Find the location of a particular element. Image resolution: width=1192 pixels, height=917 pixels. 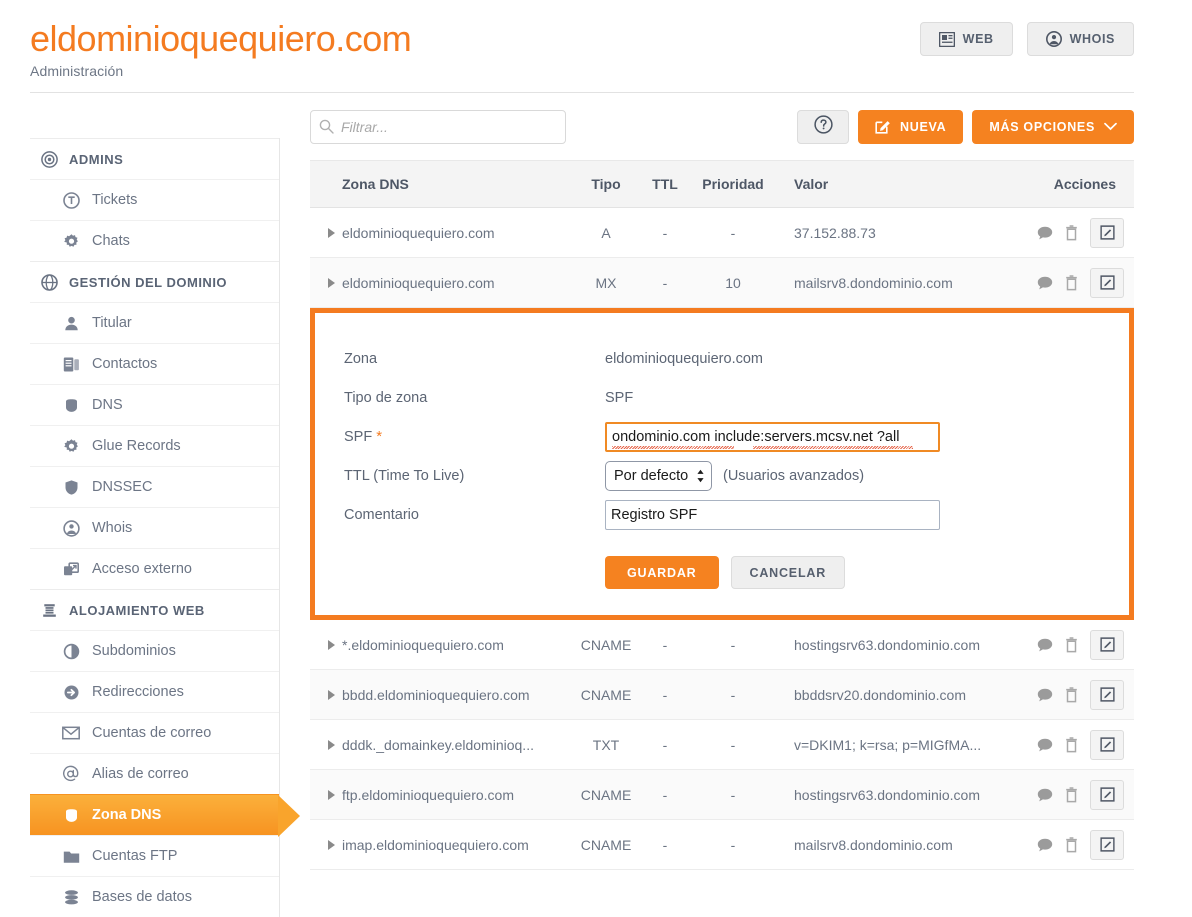

sidebar-item-chats: Chats is located at coordinates (154, 240).